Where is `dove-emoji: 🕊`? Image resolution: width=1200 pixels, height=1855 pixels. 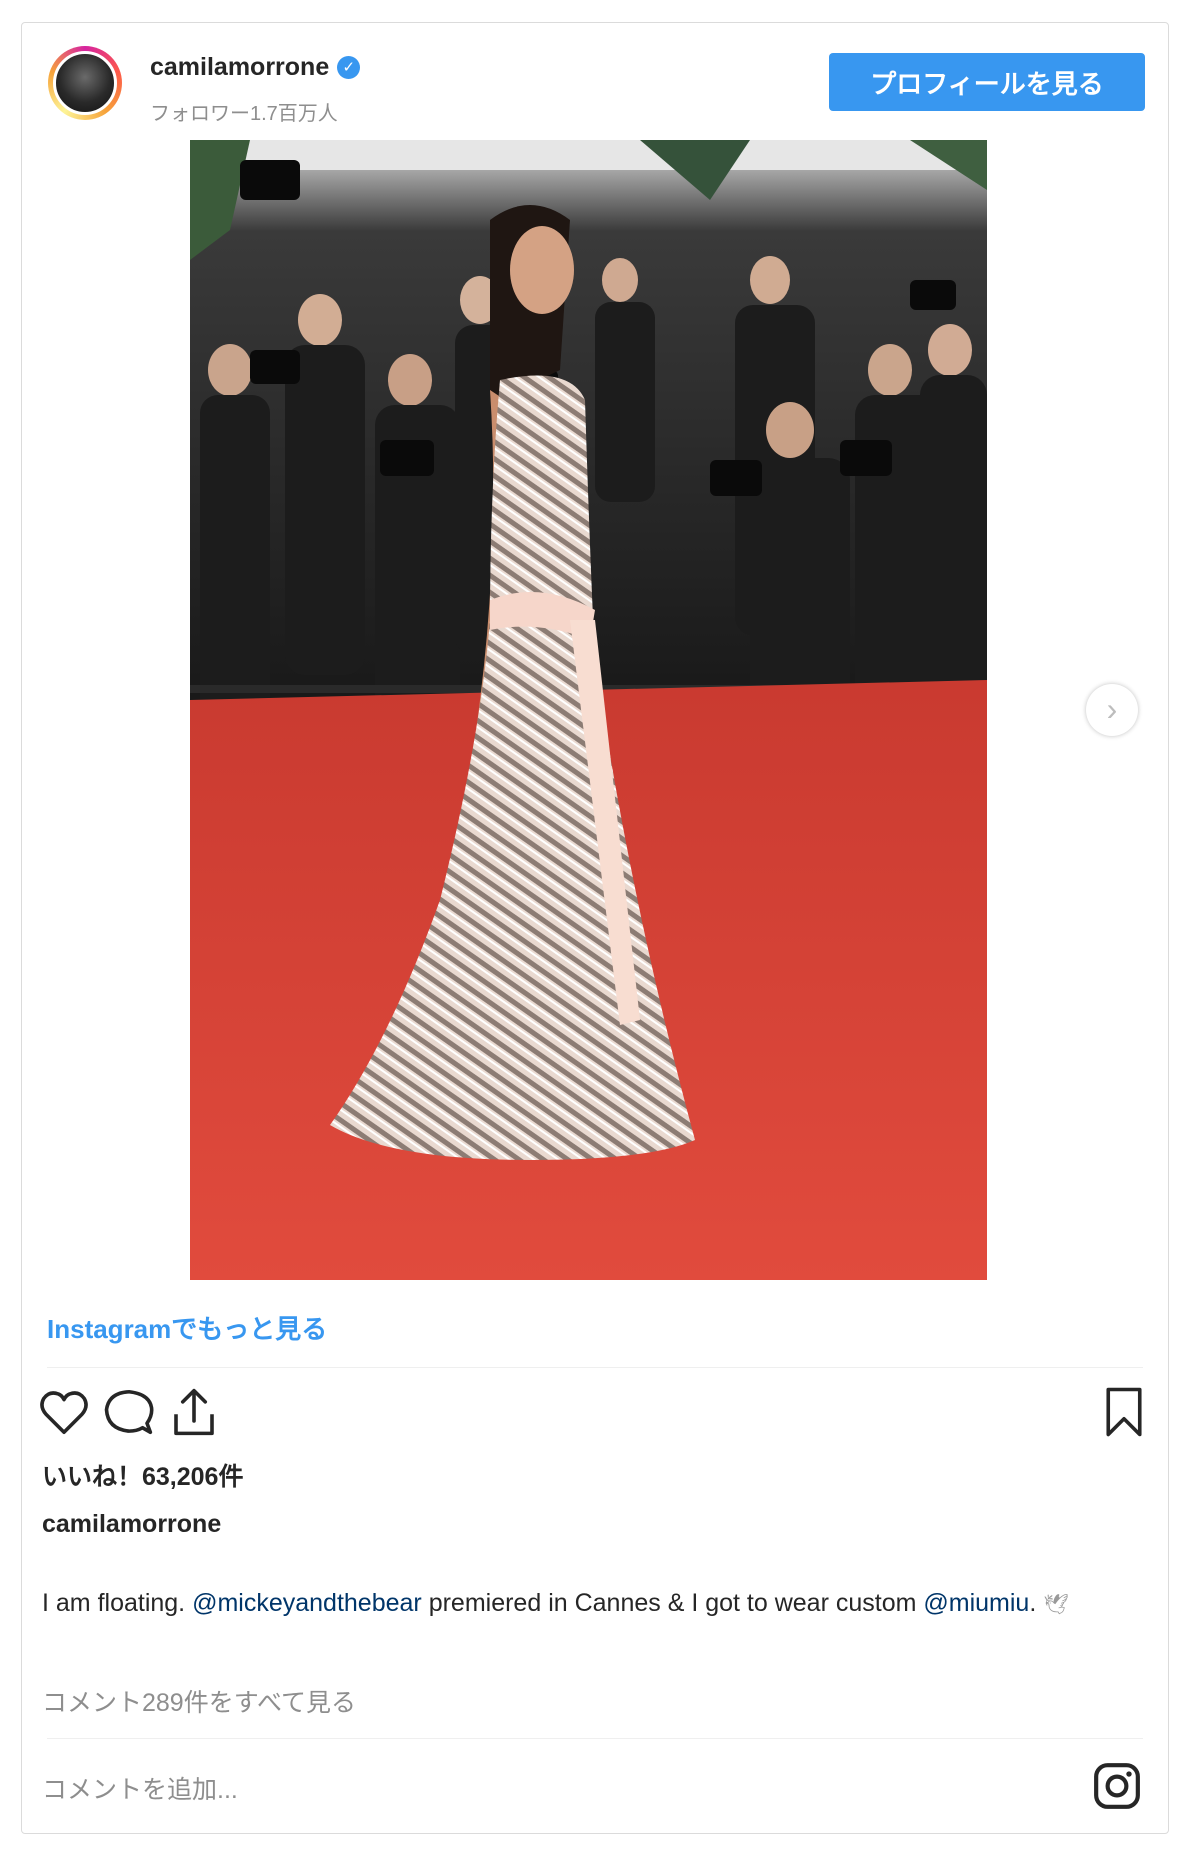
dove-emoji: 🕊 is located at coordinates (1056, 1605).